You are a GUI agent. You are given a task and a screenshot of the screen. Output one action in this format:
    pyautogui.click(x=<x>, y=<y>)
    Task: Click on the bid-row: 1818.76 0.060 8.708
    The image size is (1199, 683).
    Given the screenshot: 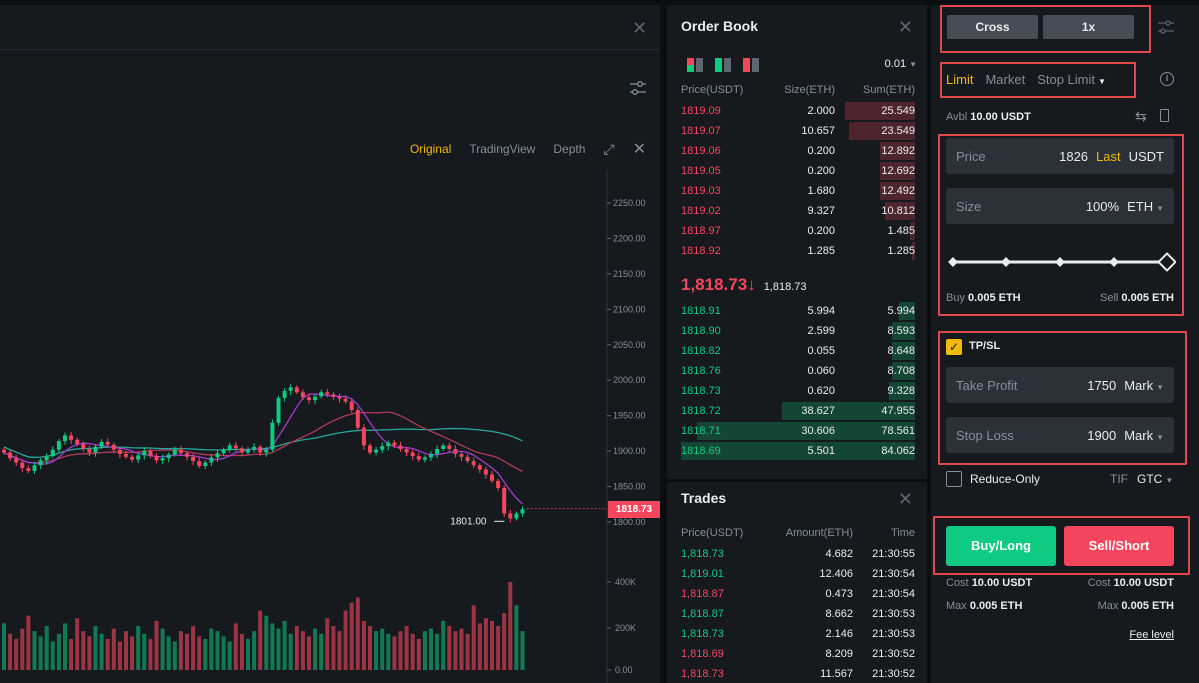 What is the action you would take?
    pyautogui.click(x=798, y=371)
    